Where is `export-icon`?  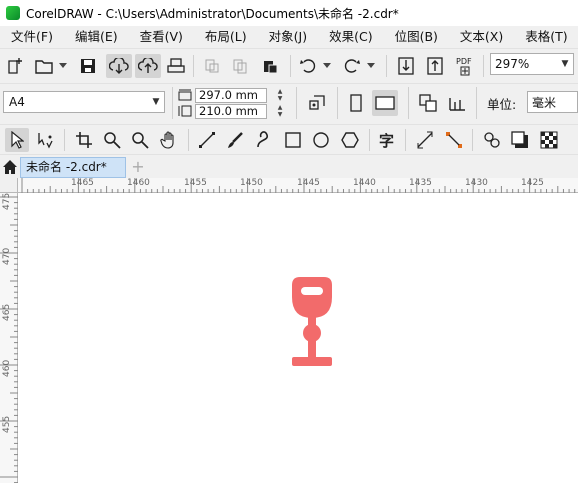 export-icon is located at coordinates (435, 66).